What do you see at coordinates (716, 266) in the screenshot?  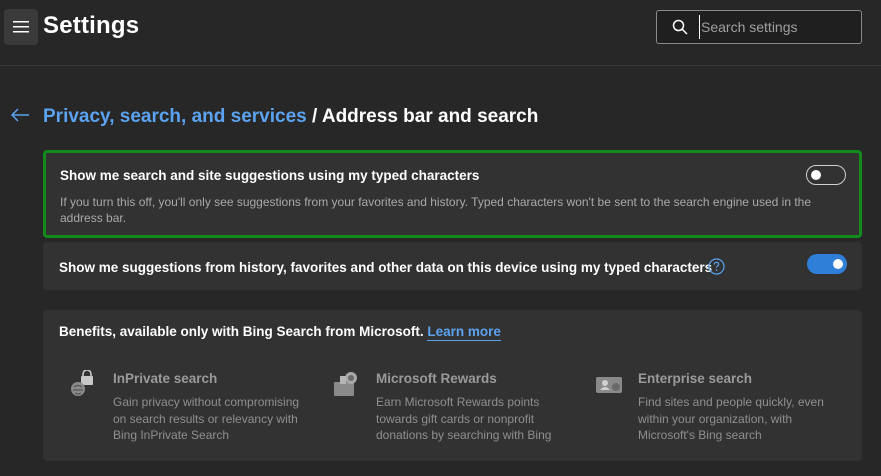 I see `question-circle-icon` at bounding box center [716, 266].